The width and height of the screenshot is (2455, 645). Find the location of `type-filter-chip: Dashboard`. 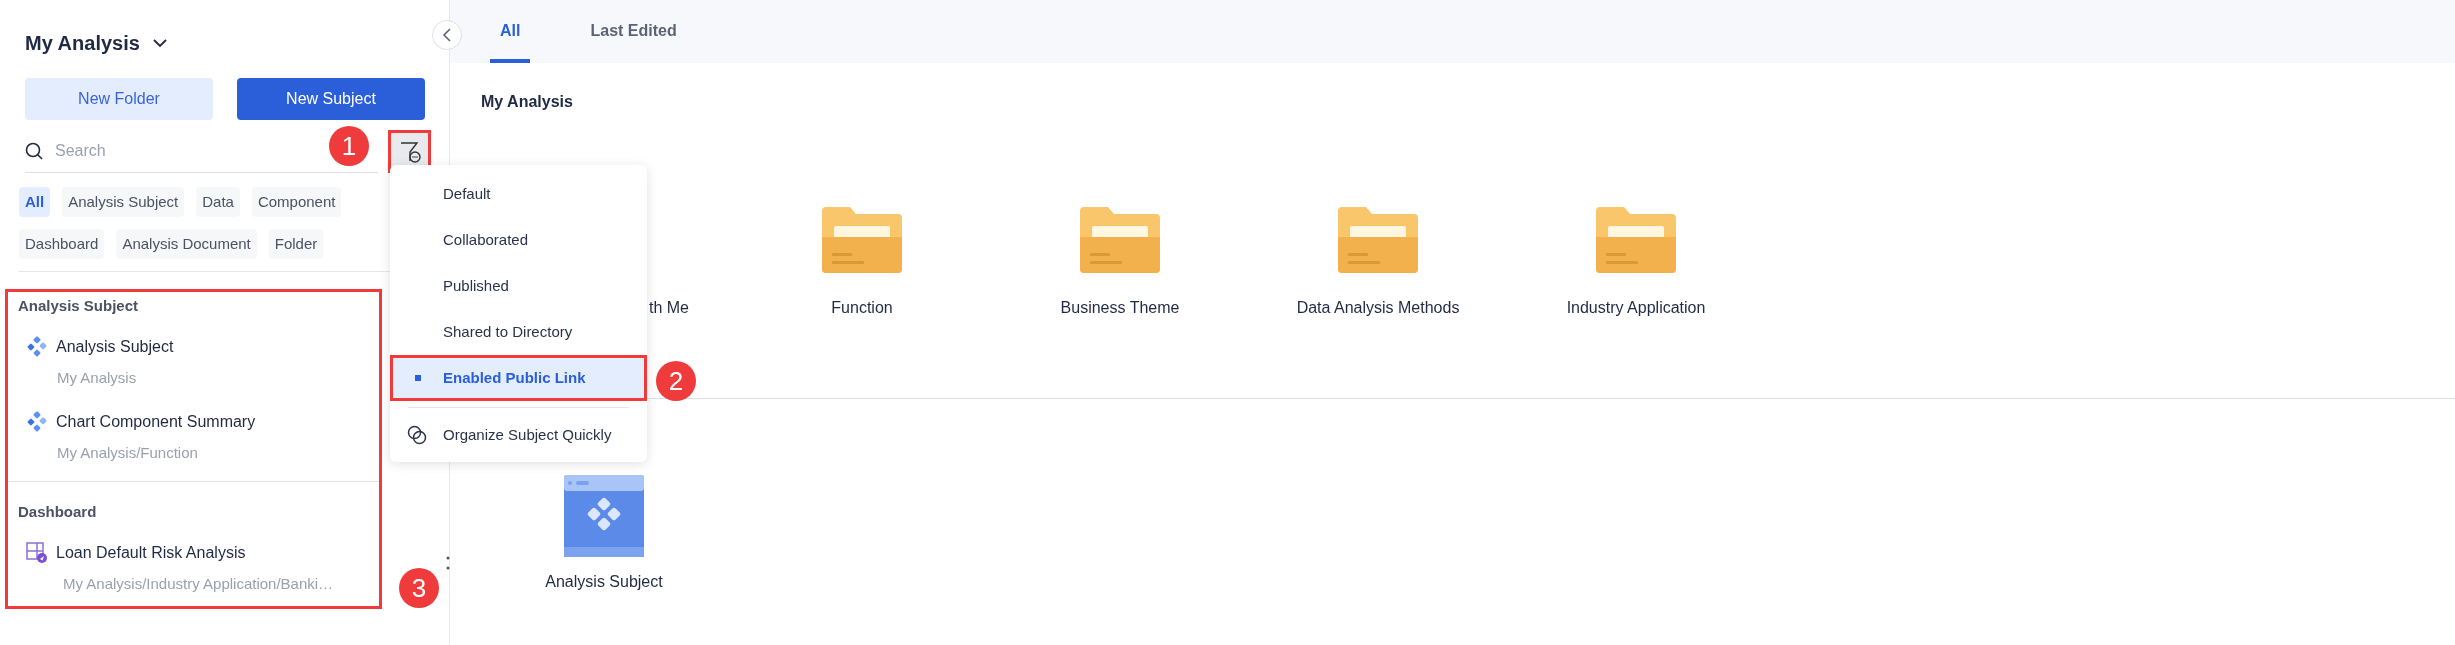

type-filter-chip: Dashboard is located at coordinates (62, 244).